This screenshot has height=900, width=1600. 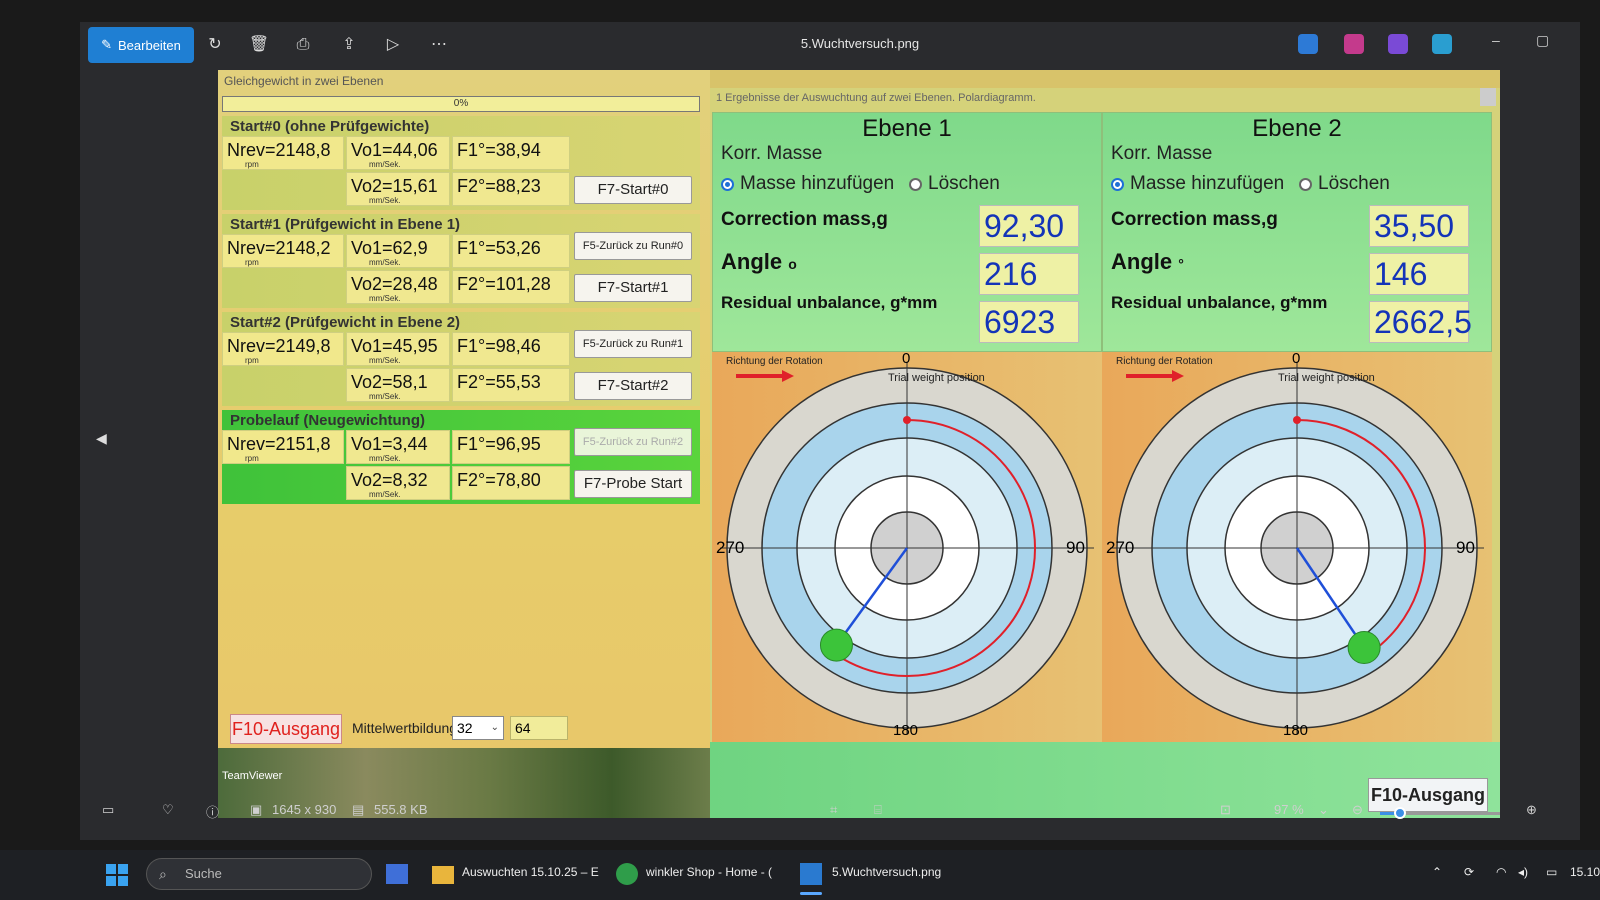 I want to click on start-button: F7-Start#2, so click(x=633, y=386).